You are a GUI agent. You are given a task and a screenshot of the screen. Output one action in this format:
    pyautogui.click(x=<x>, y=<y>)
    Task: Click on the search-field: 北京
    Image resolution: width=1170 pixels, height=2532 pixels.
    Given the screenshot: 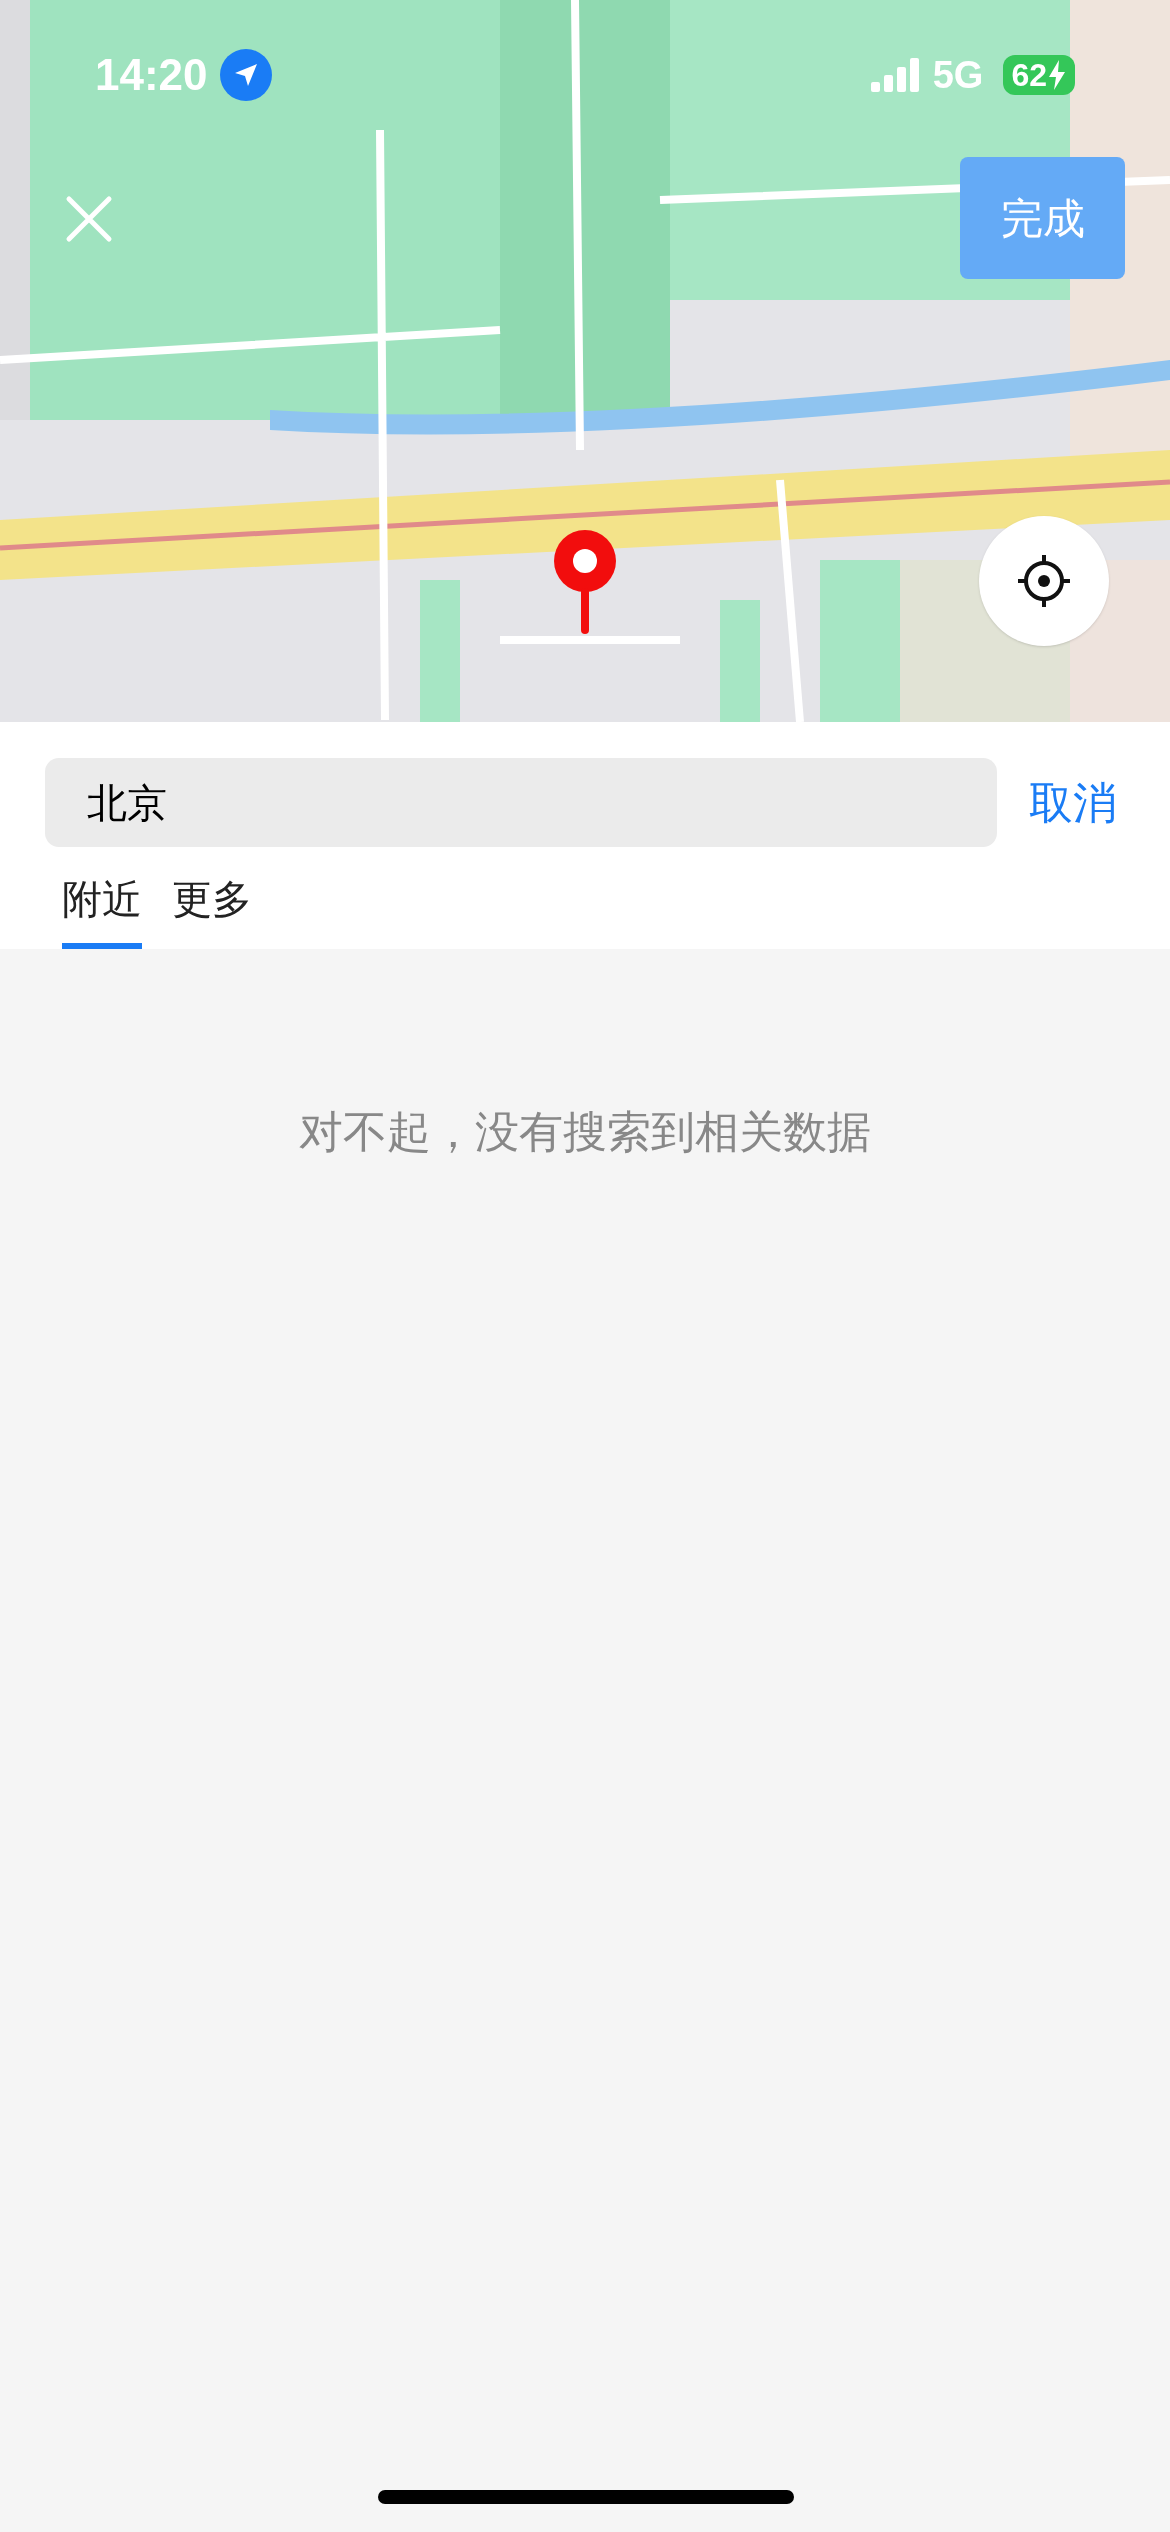 What is the action you would take?
    pyautogui.click(x=521, y=802)
    